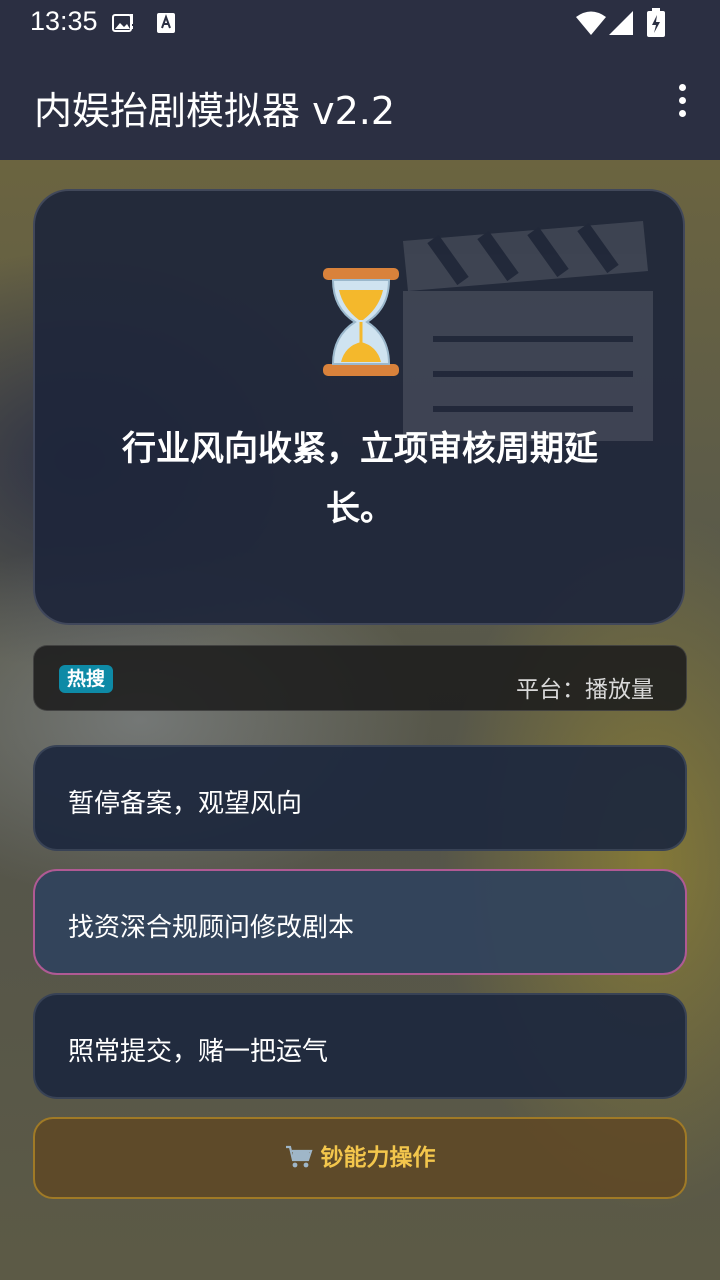 The image size is (720, 1280). I want to click on option-button-2: 找资深合规顾问修改剧本, so click(360, 922).